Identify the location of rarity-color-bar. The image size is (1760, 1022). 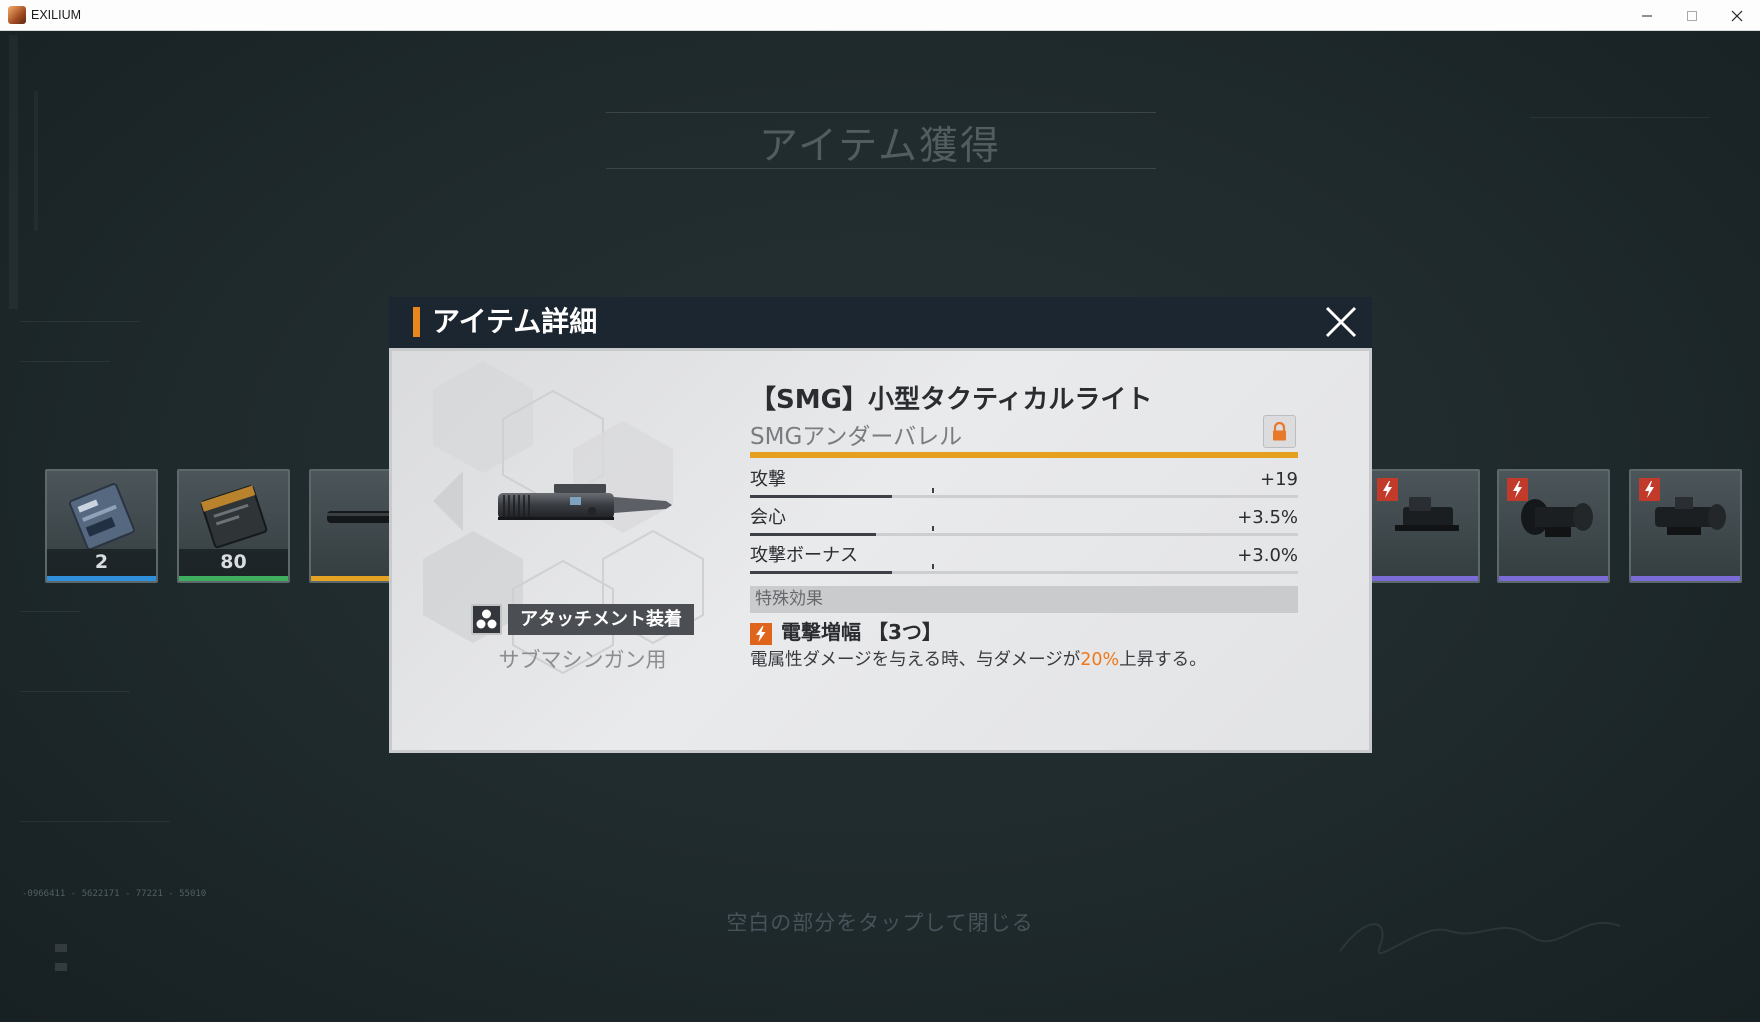
(1024, 455).